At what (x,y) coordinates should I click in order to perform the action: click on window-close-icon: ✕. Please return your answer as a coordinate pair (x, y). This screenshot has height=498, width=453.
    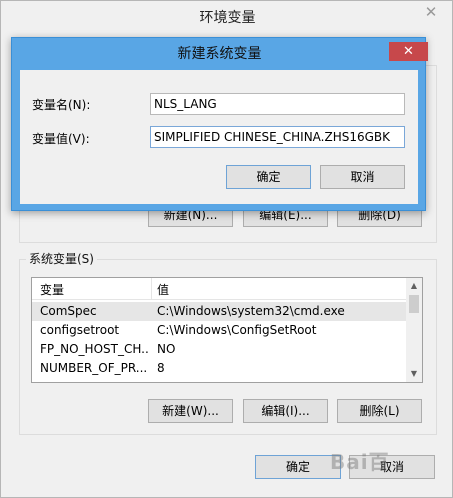
    Looking at the image, I should click on (431, 12).